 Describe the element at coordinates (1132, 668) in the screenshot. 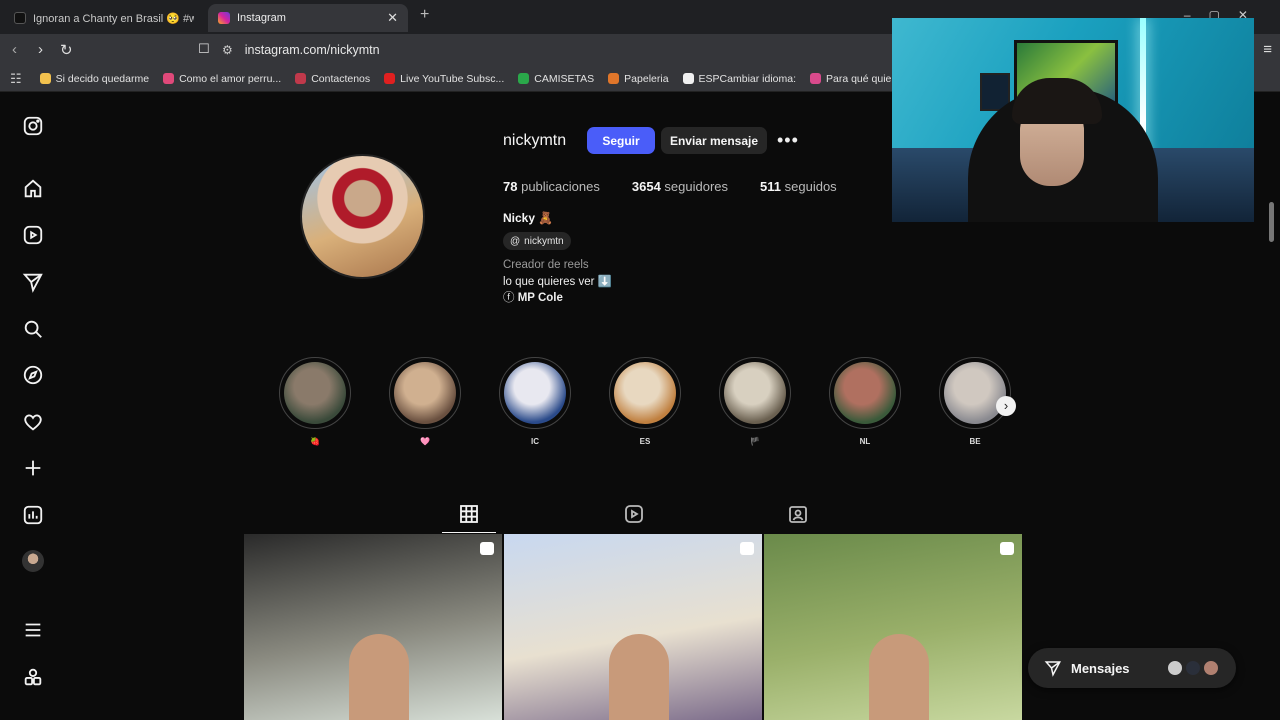

I see `messages-button: Mensajes` at that location.